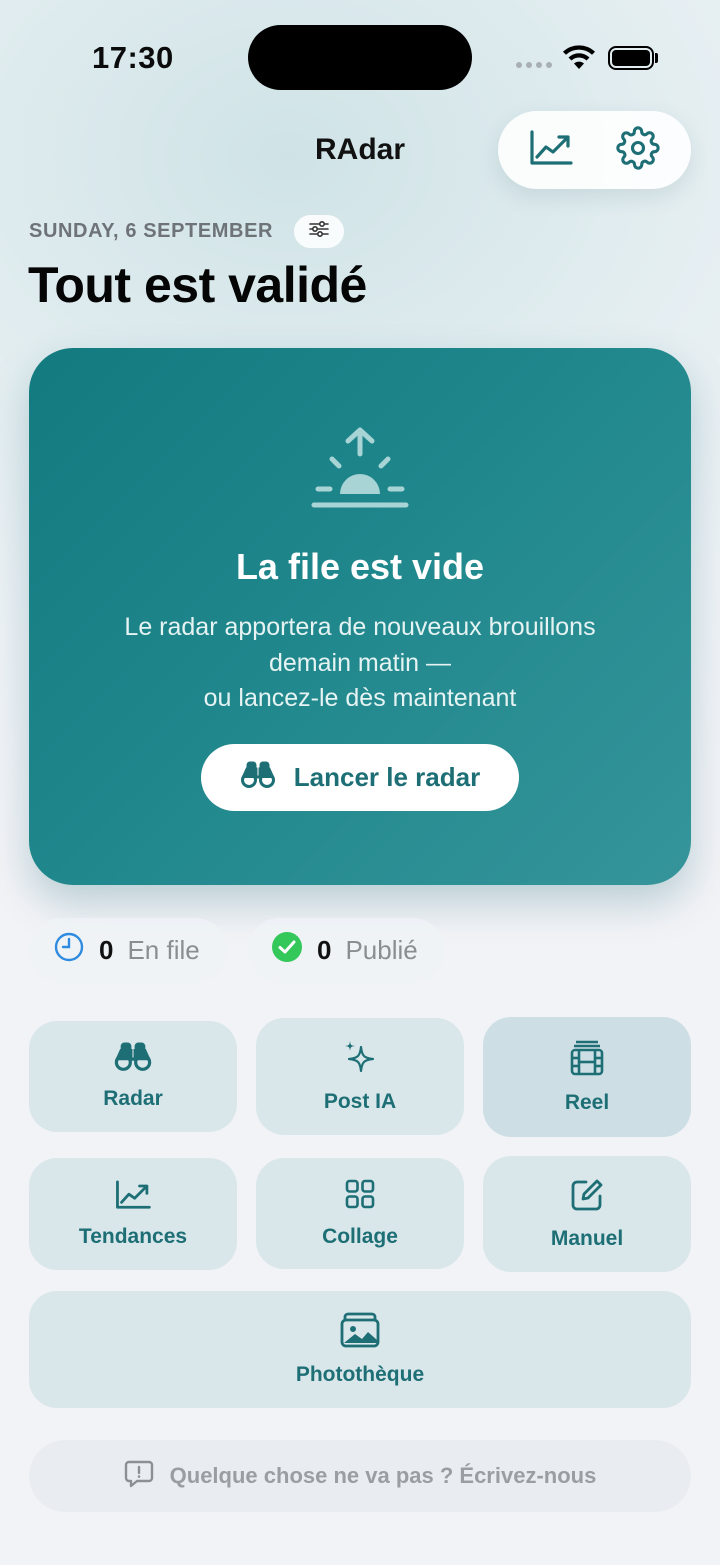 This screenshot has width=720, height=1565. What do you see at coordinates (360, 57) in the screenshot?
I see `dynamic-island` at bounding box center [360, 57].